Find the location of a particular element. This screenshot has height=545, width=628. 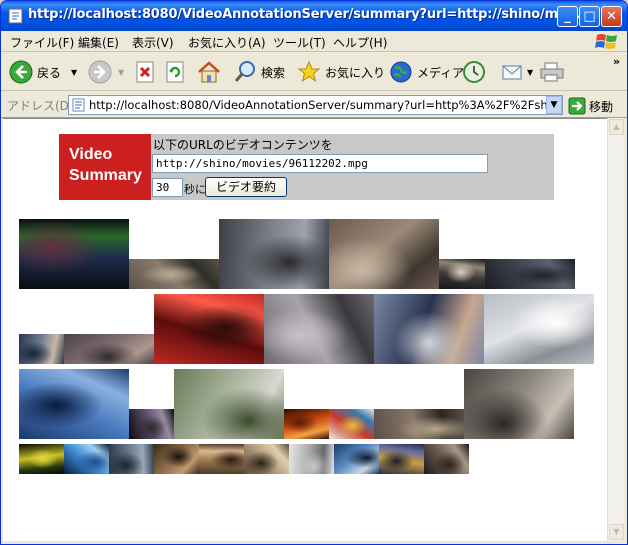

menu-edit: 編集(E) is located at coordinates (98, 42).